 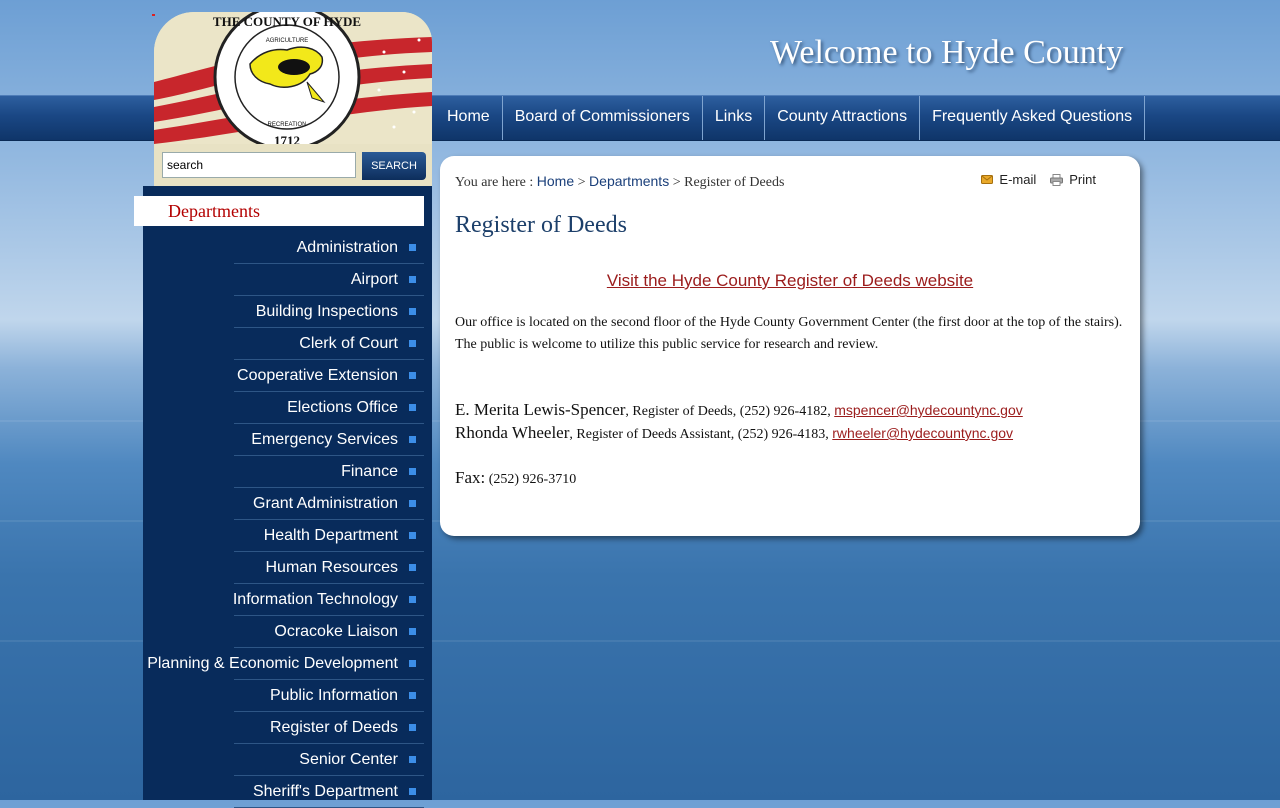 I want to click on sidebar-item-human-resources: Human Resources, so click(x=283, y=568).